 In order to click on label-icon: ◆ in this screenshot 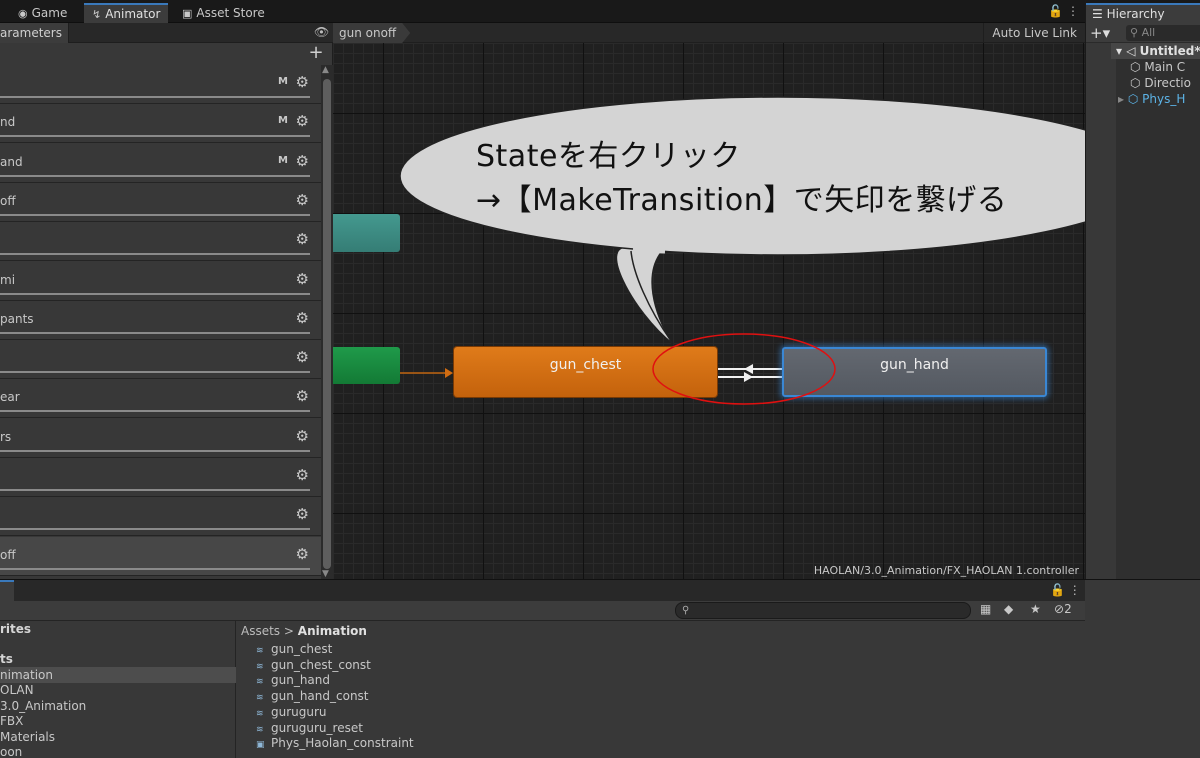, I will do `click(1008, 609)`.